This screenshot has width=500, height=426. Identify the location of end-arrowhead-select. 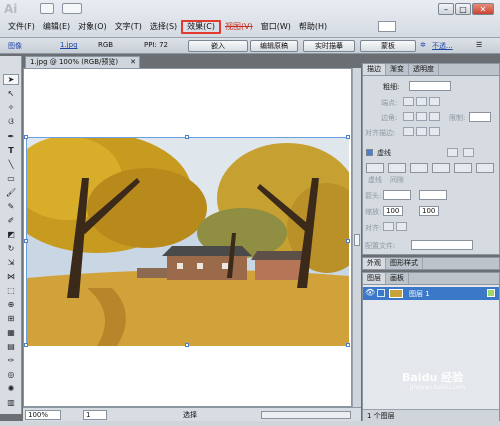
(433, 195).